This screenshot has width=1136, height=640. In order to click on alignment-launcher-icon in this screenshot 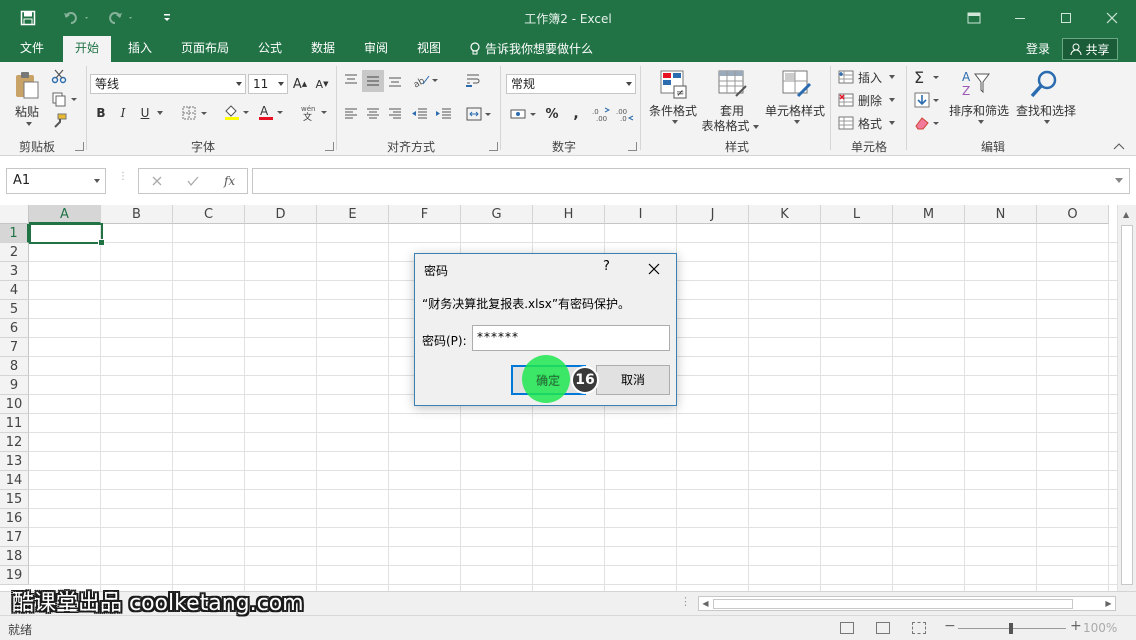, I will do `click(493, 146)`.